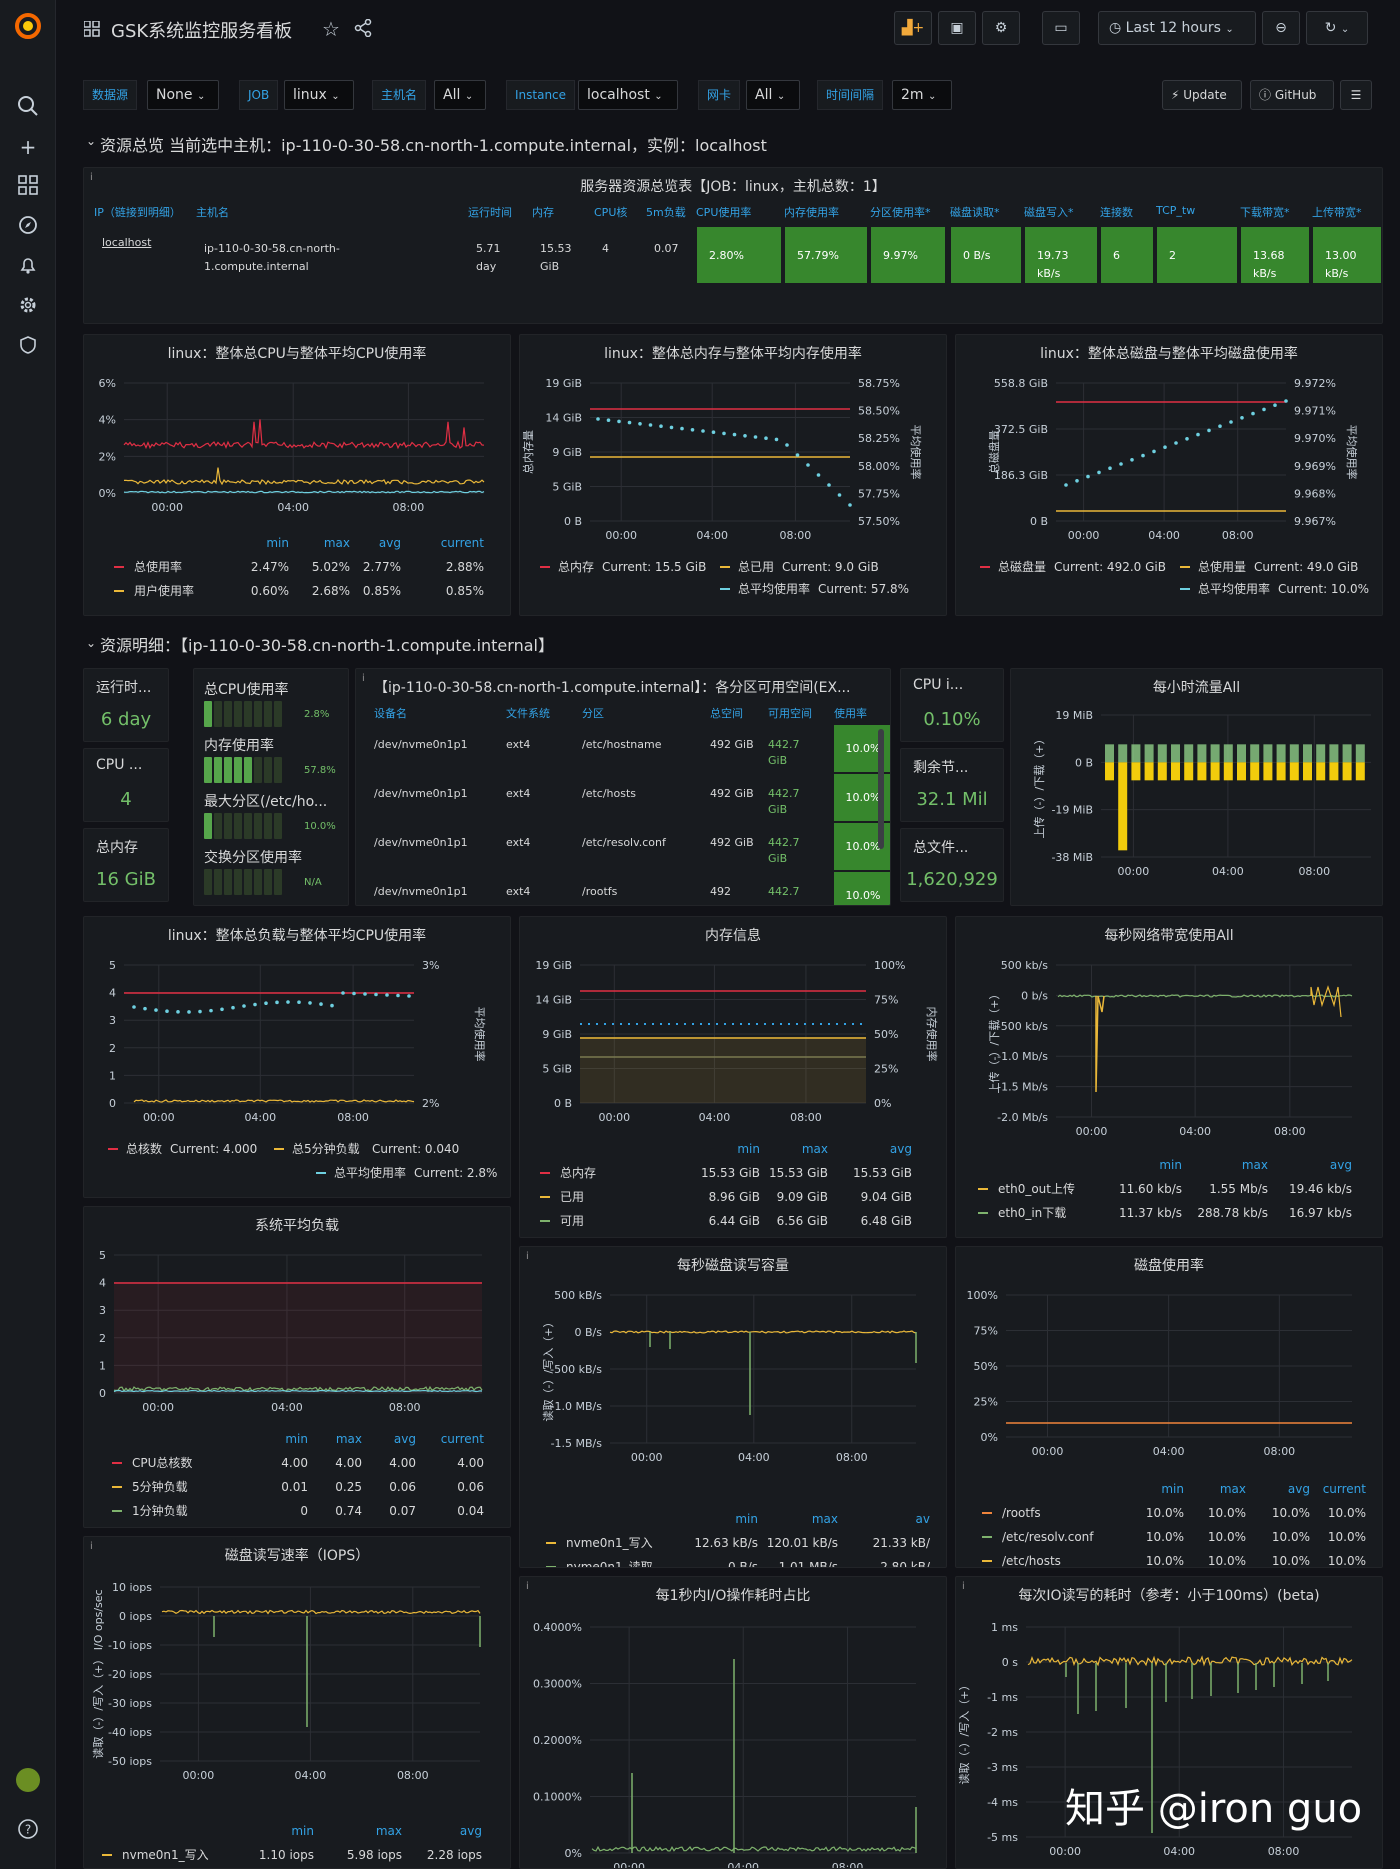 Image resolution: width=1400 pixels, height=1869 pixels. What do you see at coordinates (739, 212) in the screenshot?
I see `table-header: CPU使用率` at bounding box center [739, 212].